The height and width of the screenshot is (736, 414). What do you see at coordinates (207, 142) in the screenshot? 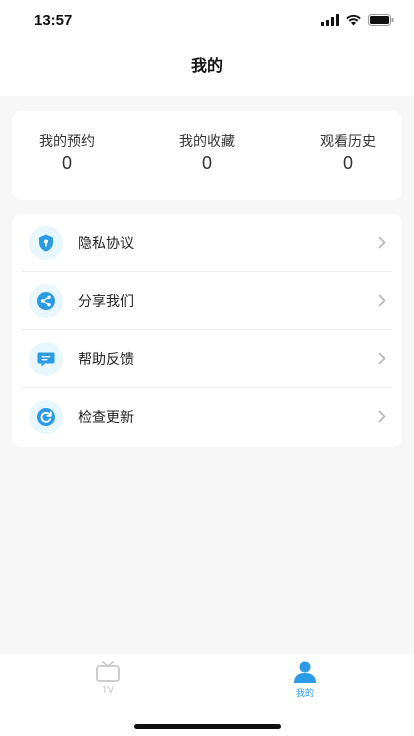
I see `stat-label: 我的收藏` at bounding box center [207, 142].